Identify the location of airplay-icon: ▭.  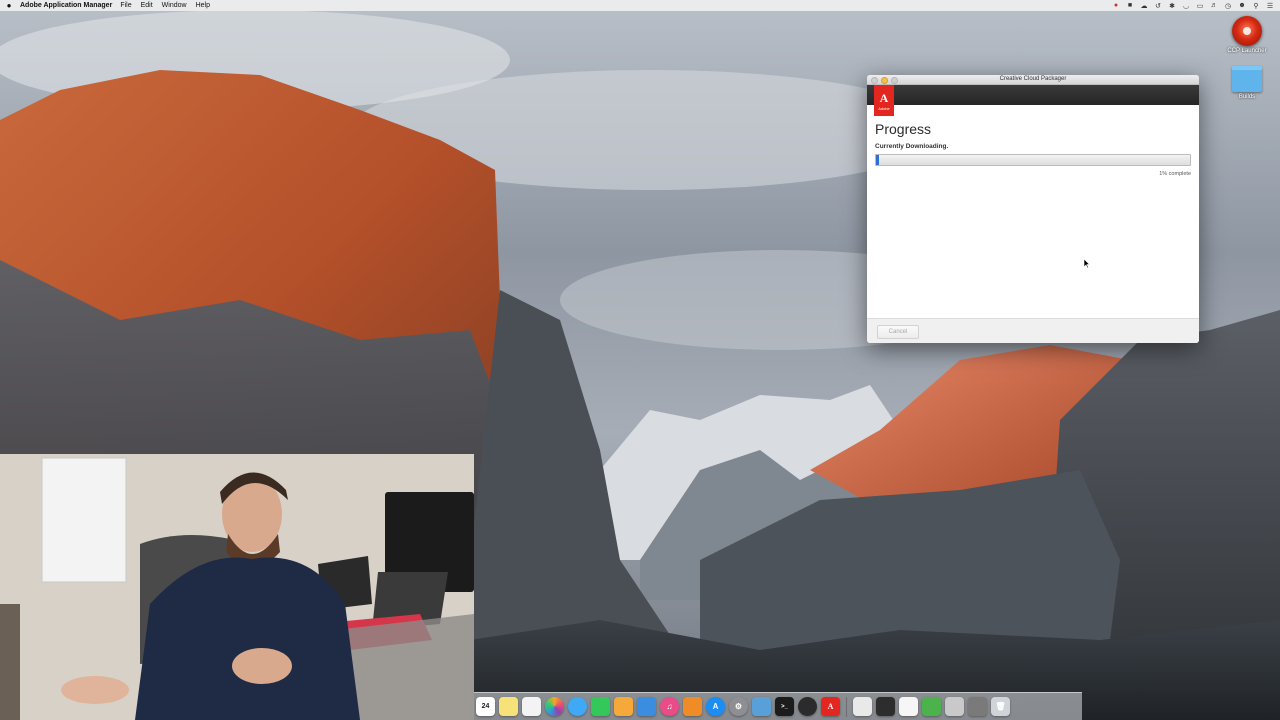
(1200, 6).